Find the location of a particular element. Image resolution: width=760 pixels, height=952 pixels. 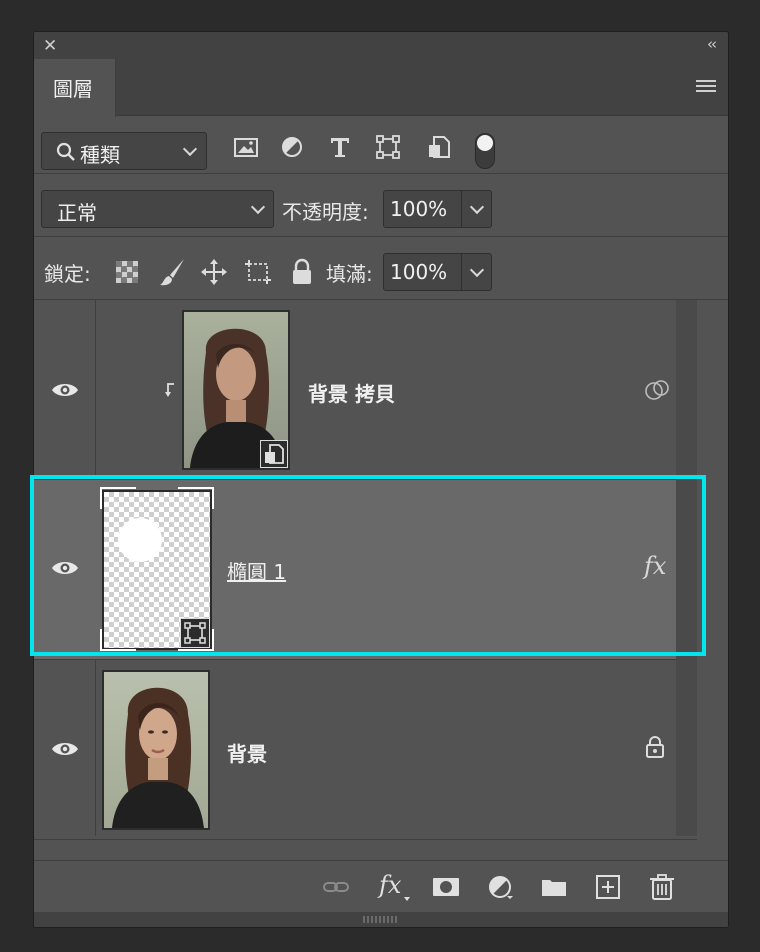

resize-grip-icon is located at coordinates (381, 919).